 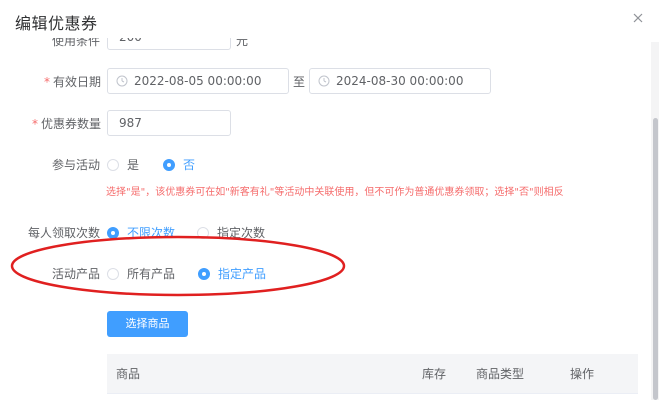 What do you see at coordinates (123, 164) in the screenshot?
I see `join-activity-yes-radio: 是` at bounding box center [123, 164].